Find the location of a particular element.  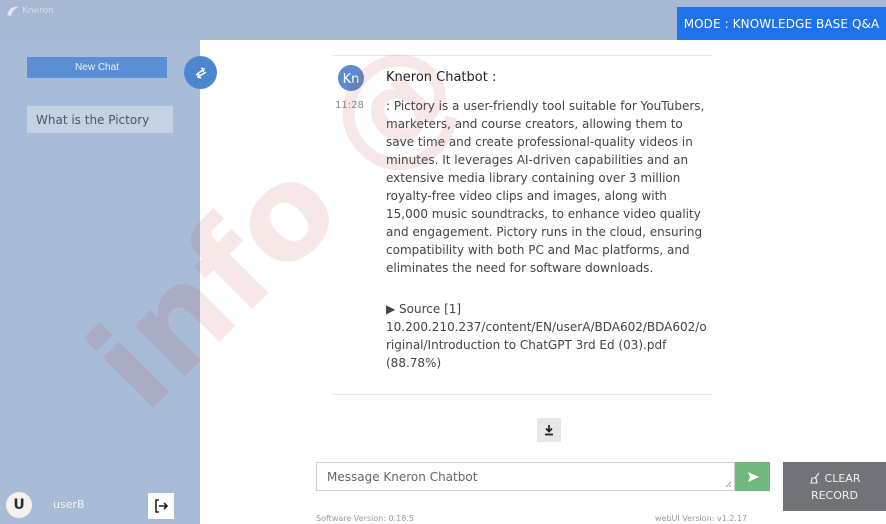

sidebar-toggle-button is located at coordinates (200, 72).